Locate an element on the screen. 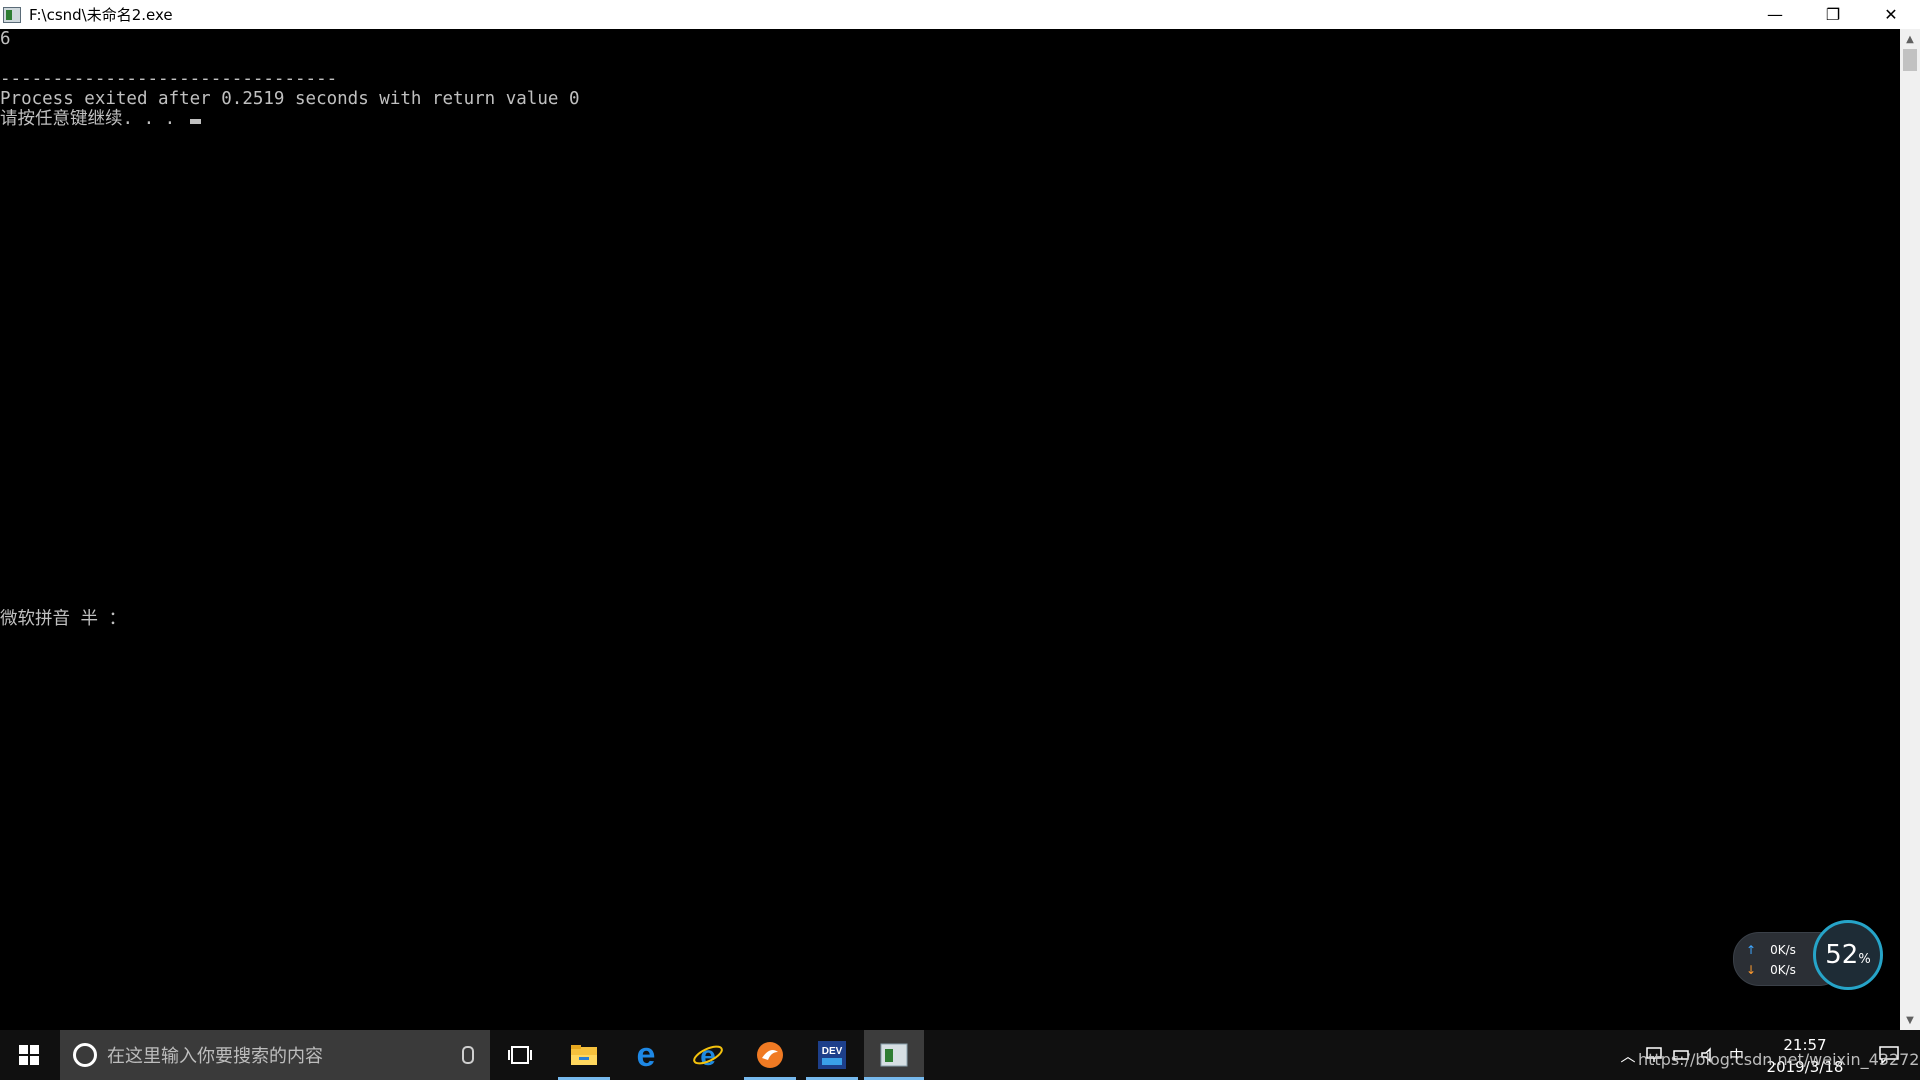 The width and height of the screenshot is (1920, 1080). console-window-icon is located at coordinates (894, 1055).